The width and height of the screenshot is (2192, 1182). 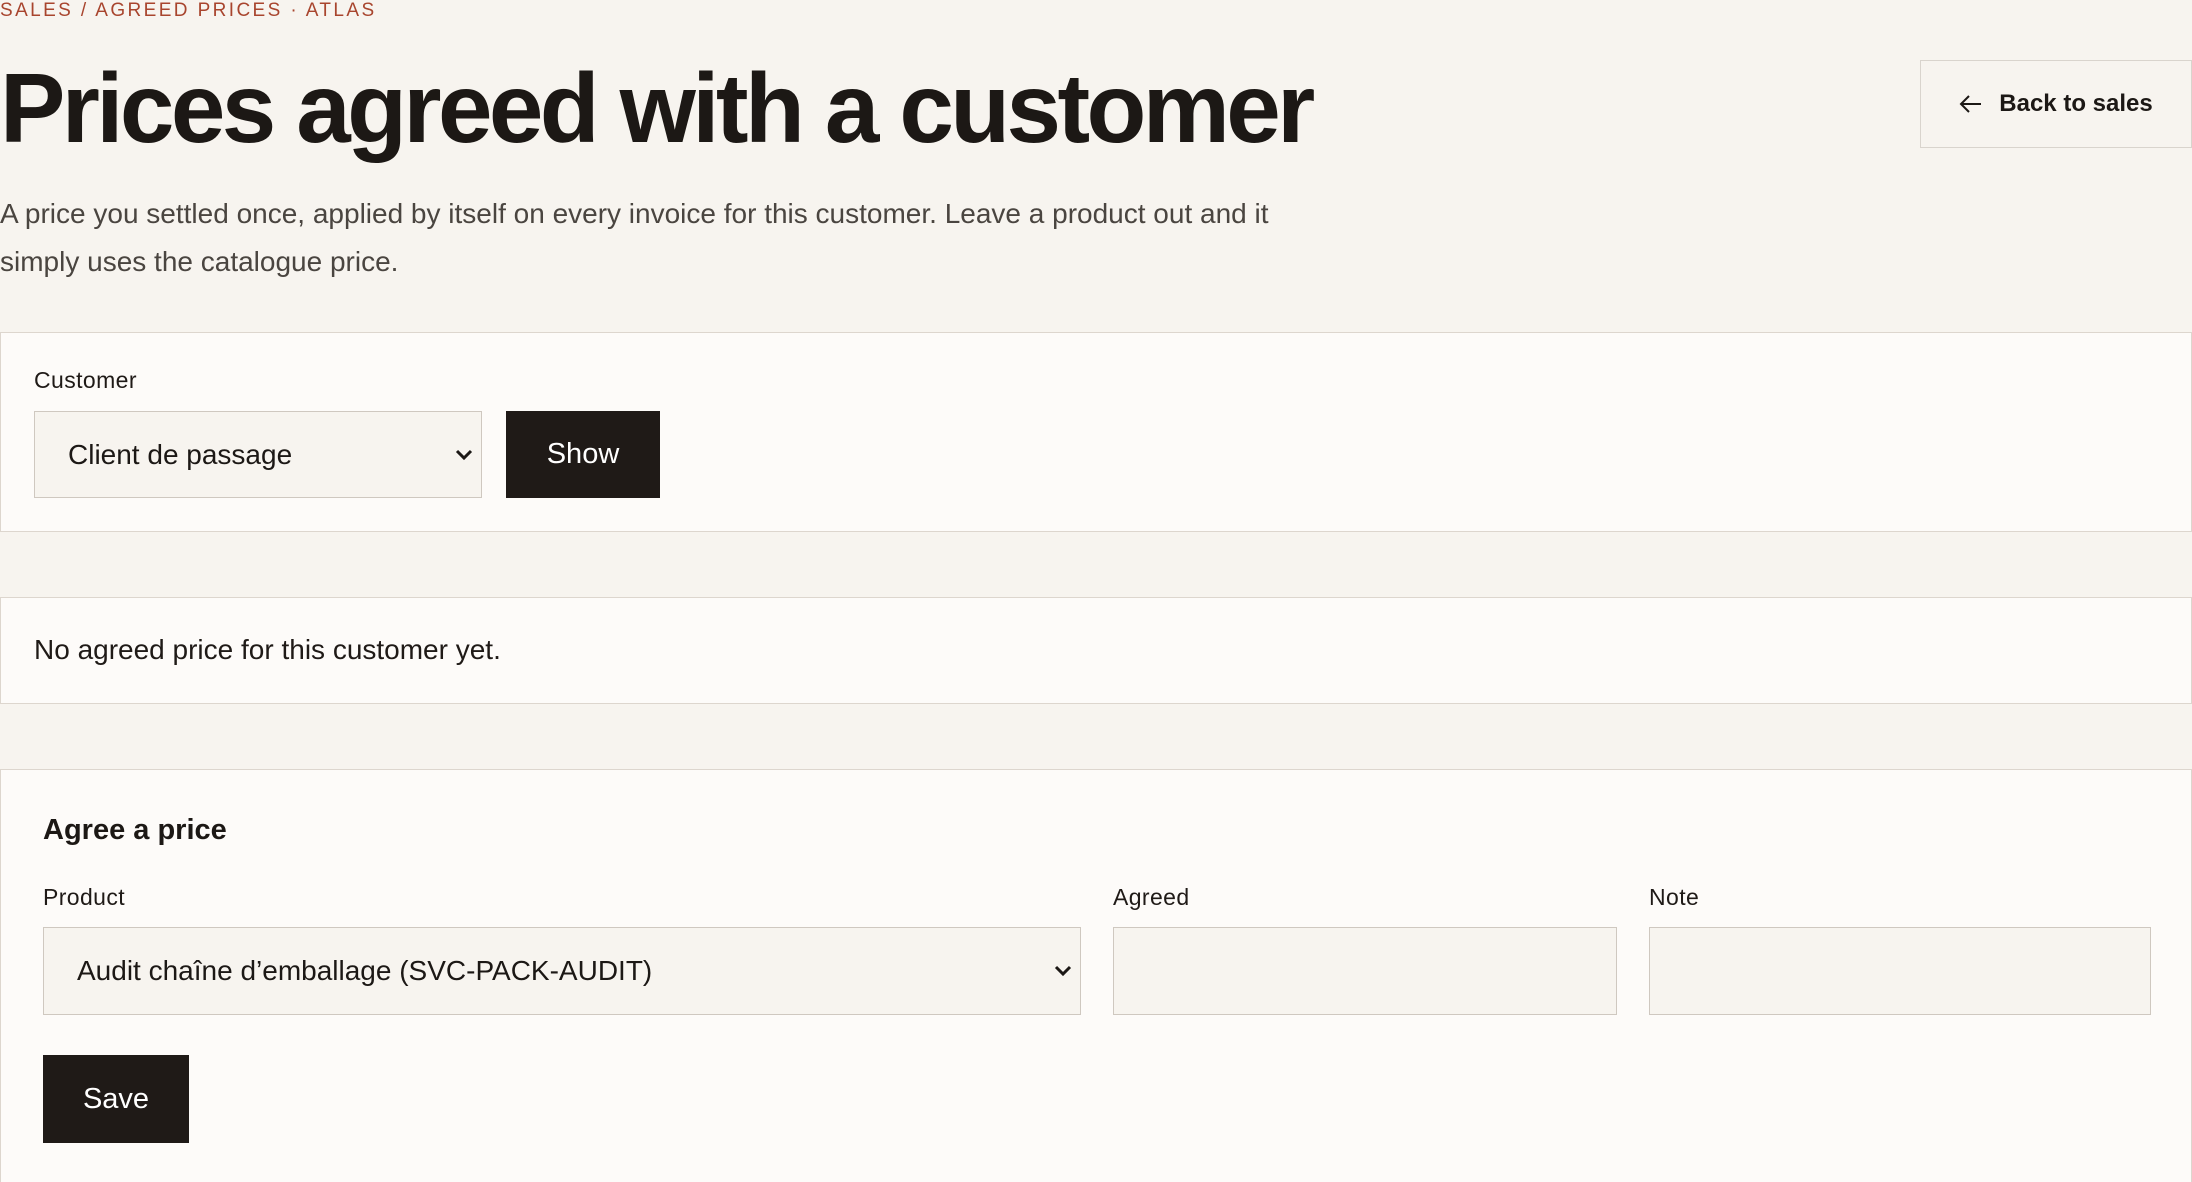 What do you see at coordinates (180, 454) in the screenshot?
I see `customer-select-value: Client de passage` at bounding box center [180, 454].